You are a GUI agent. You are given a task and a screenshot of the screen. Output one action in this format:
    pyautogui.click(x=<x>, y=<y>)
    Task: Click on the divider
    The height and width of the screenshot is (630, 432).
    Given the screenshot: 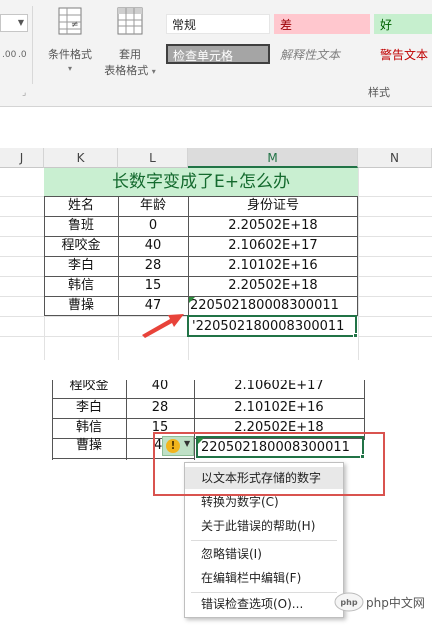 What is the action you would take?
    pyautogui.click(x=216, y=370)
    